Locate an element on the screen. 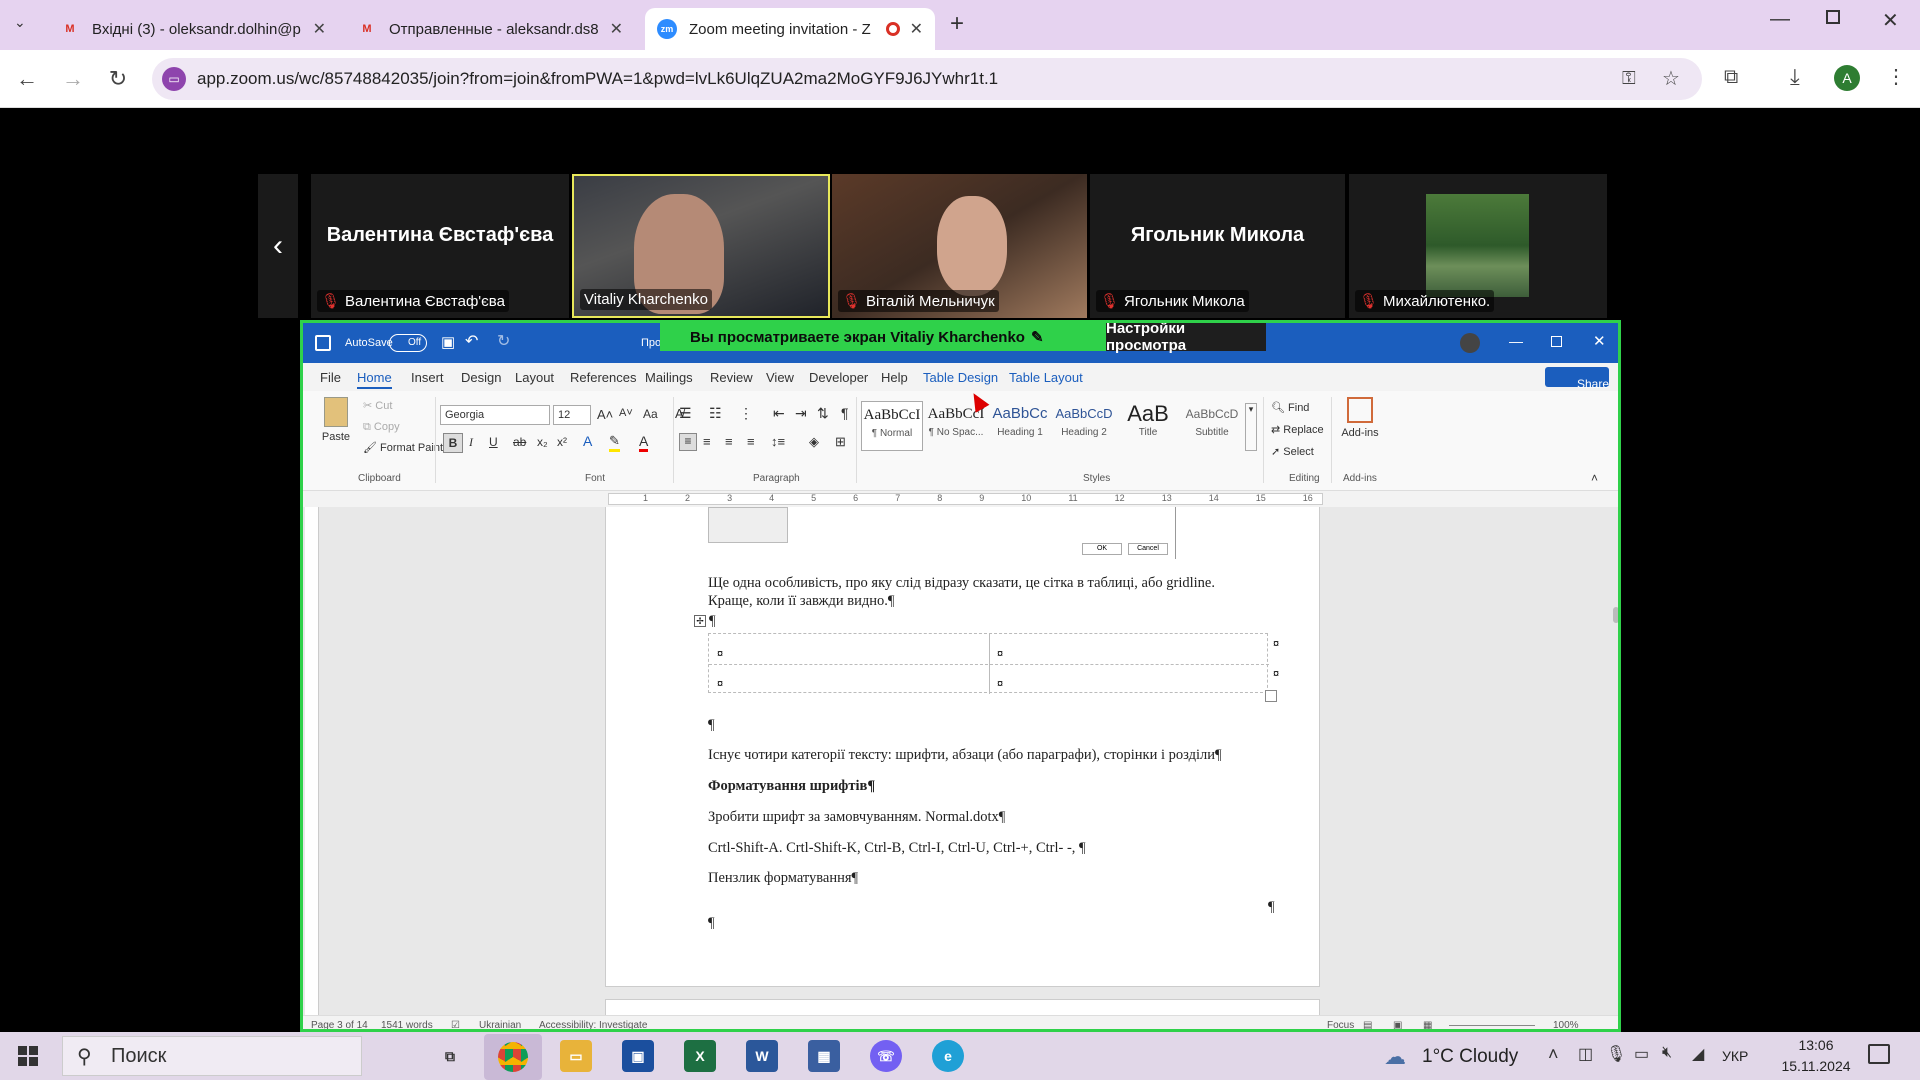  participant-tile: Vitaliy Kharchenko is located at coordinates (701, 246).